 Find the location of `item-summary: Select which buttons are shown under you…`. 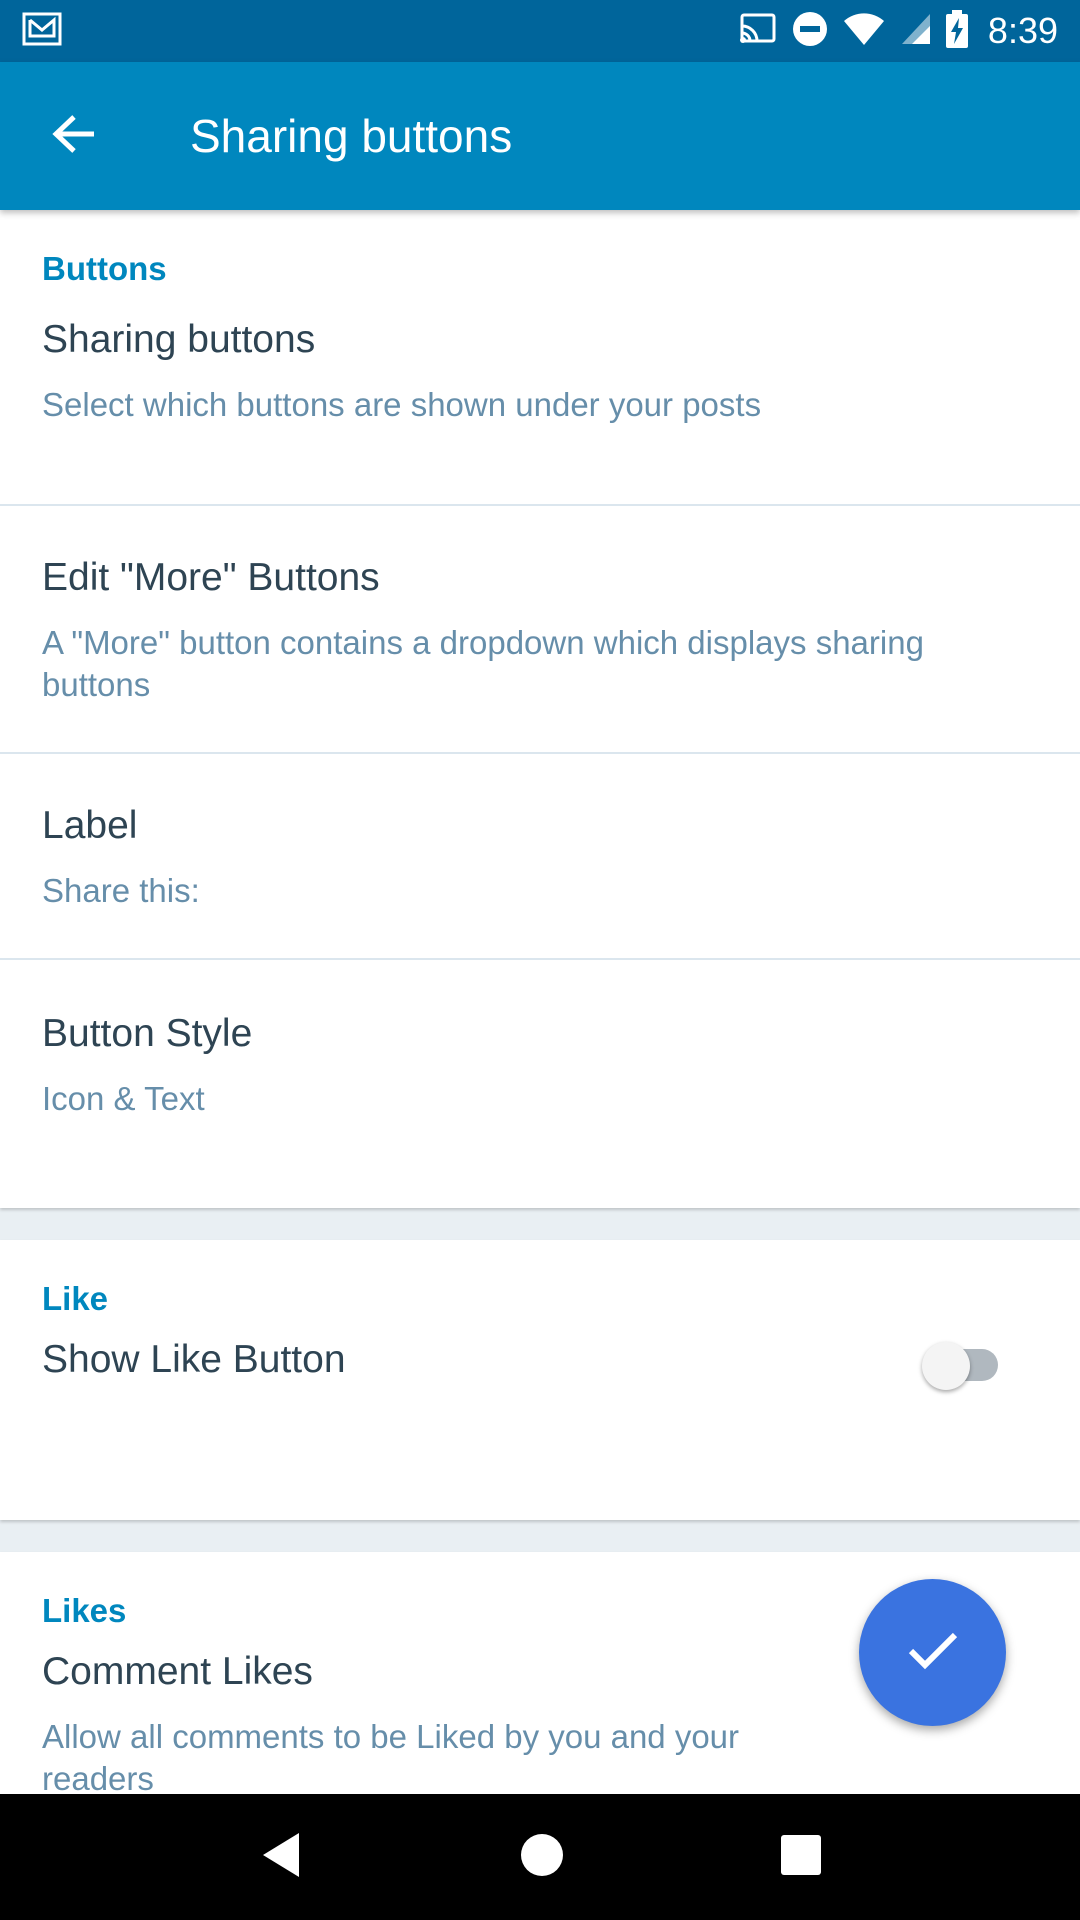

item-summary: Select which buttons are shown under you… is located at coordinates (402, 404).